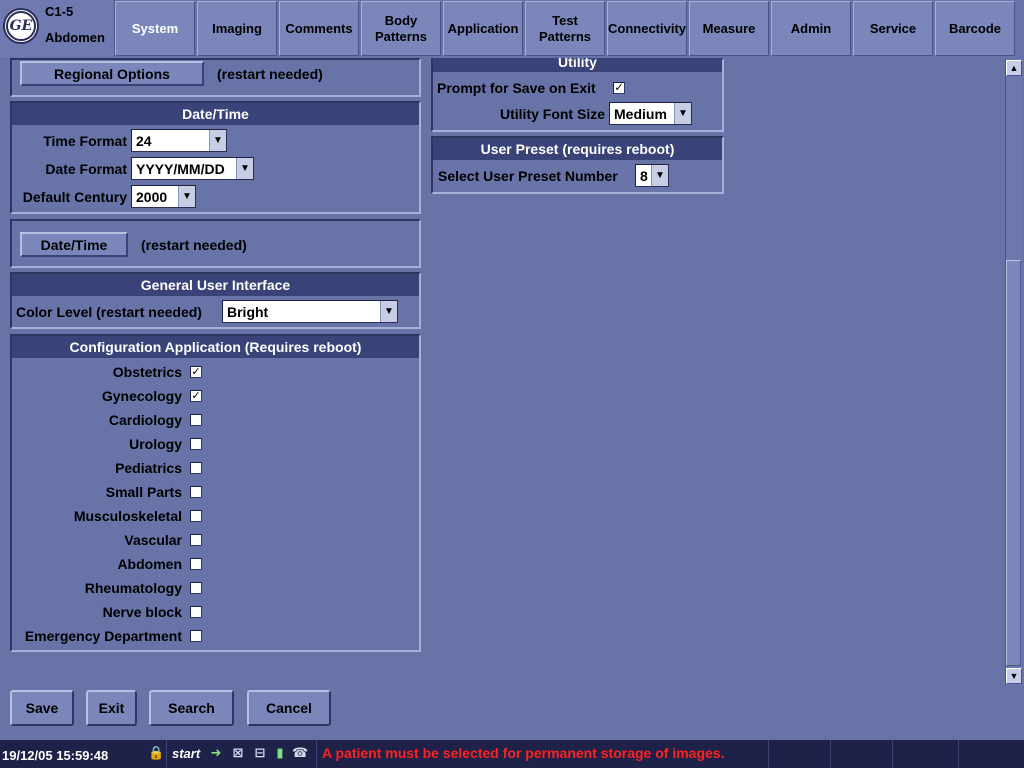  Describe the element at coordinates (59, 11) in the screenshot. I see `probe-name: C1-5` at that location.